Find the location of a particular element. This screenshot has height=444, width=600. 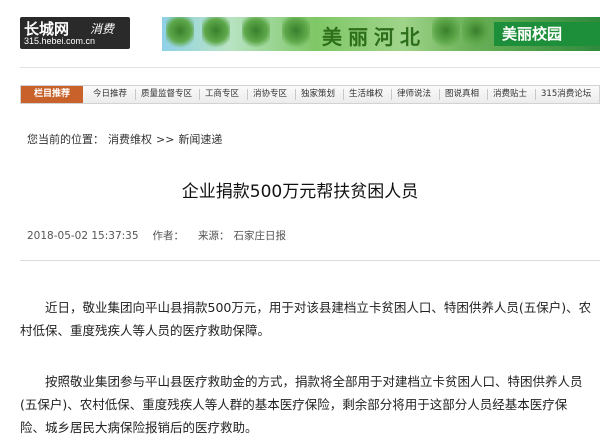

header-banner-ad: 美丽河北 美丽校园 is located at coordinates (381, 34).